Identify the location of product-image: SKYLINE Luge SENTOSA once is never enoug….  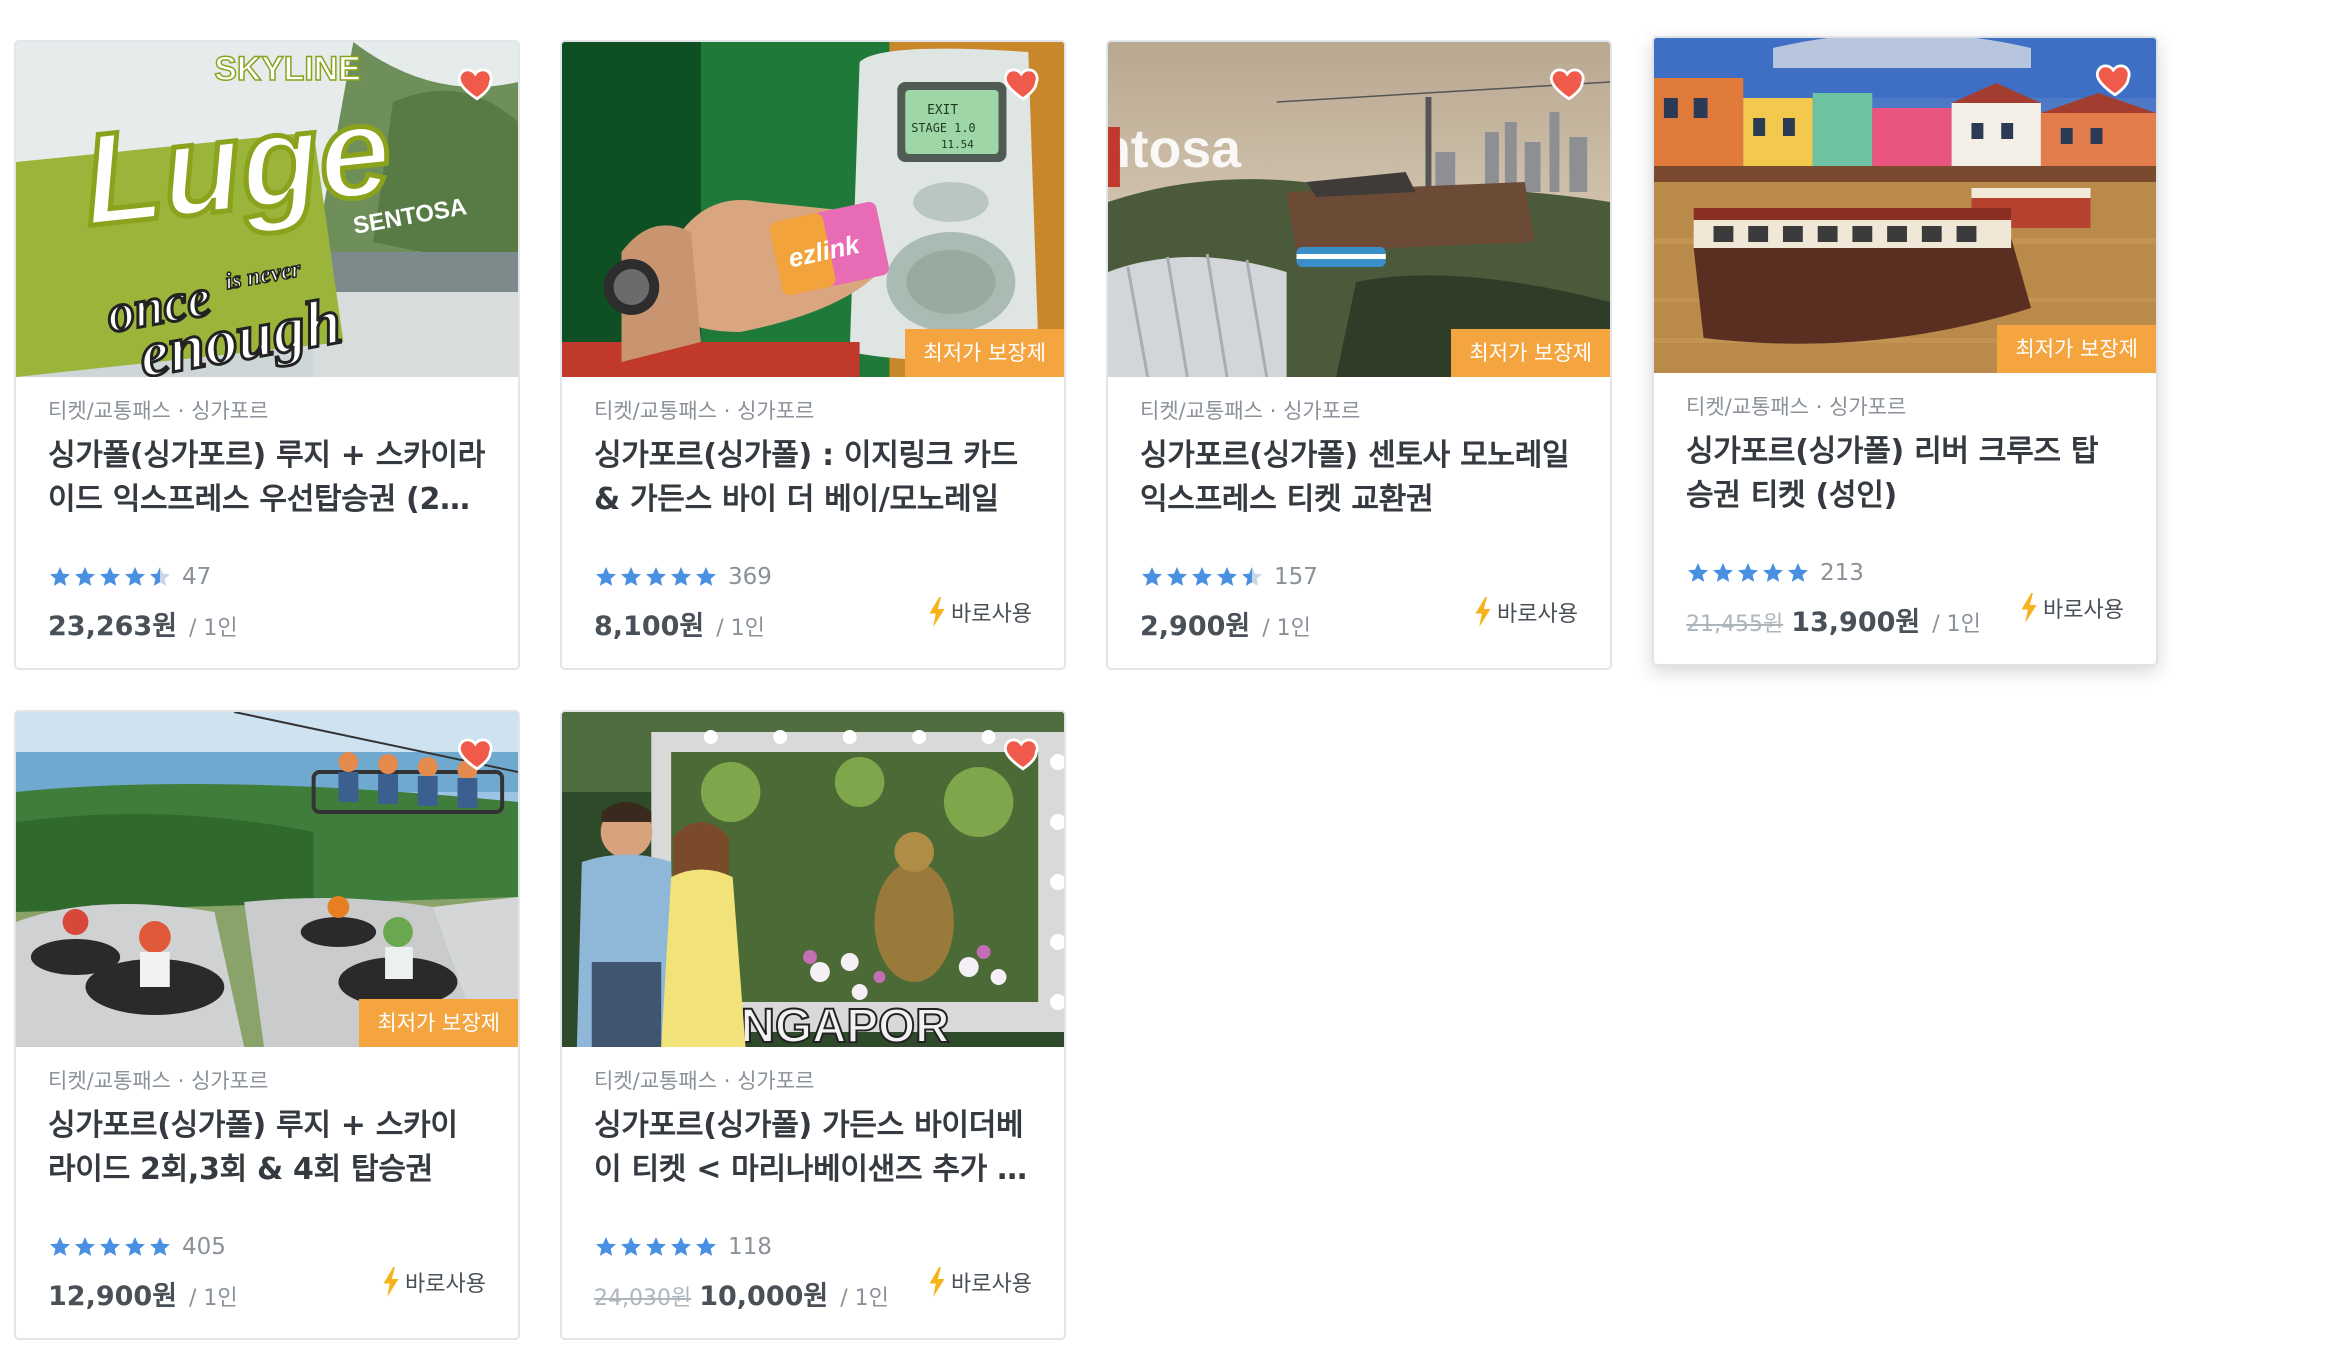
(267, 209).